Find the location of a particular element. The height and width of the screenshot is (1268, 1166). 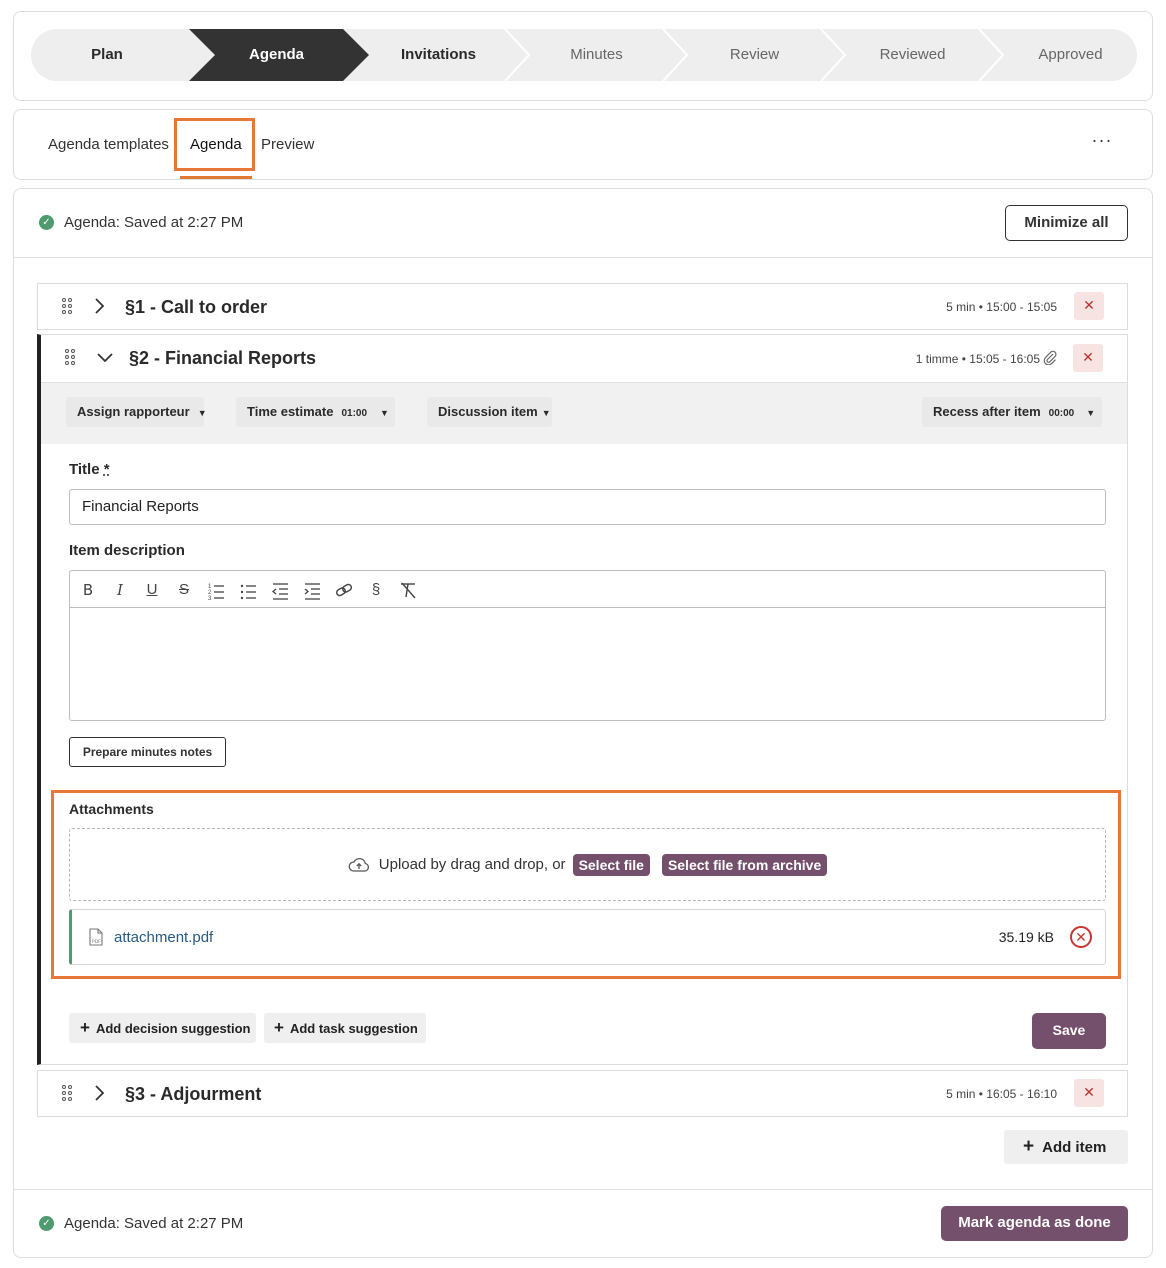

save-button: Save is located at coordinates (1069, 1031).